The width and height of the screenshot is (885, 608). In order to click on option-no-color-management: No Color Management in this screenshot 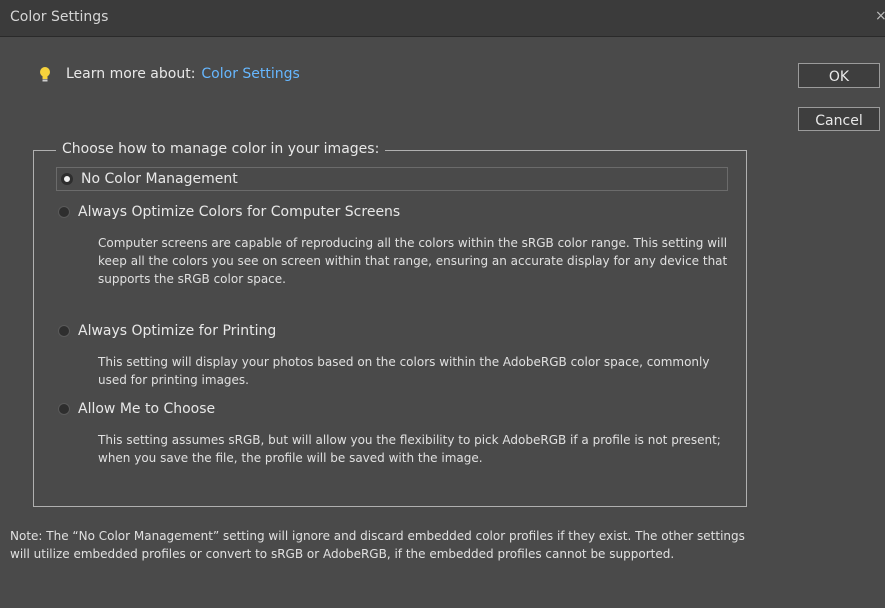, I will do `click(392, 179)`.